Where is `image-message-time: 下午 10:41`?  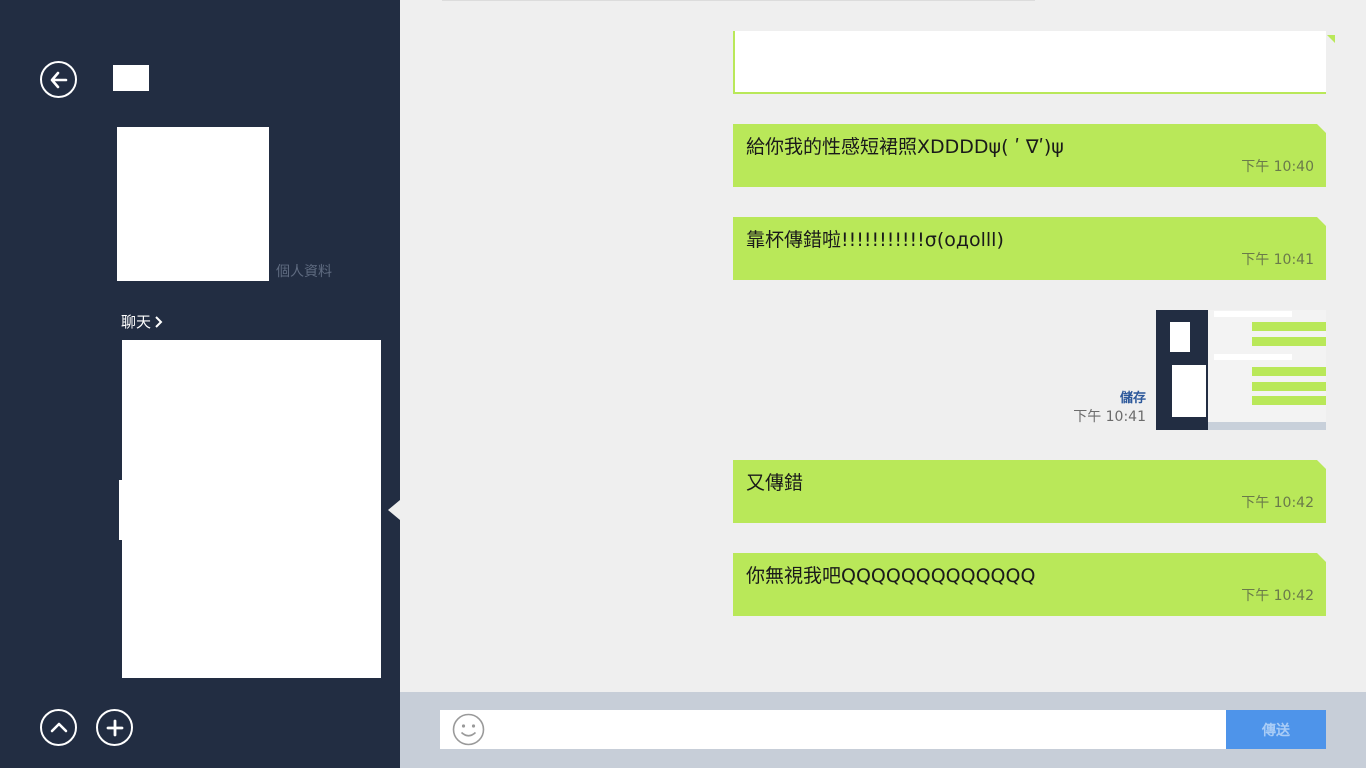
image-message-time: 下午 10:41 is located at coordinates (1109, 417).